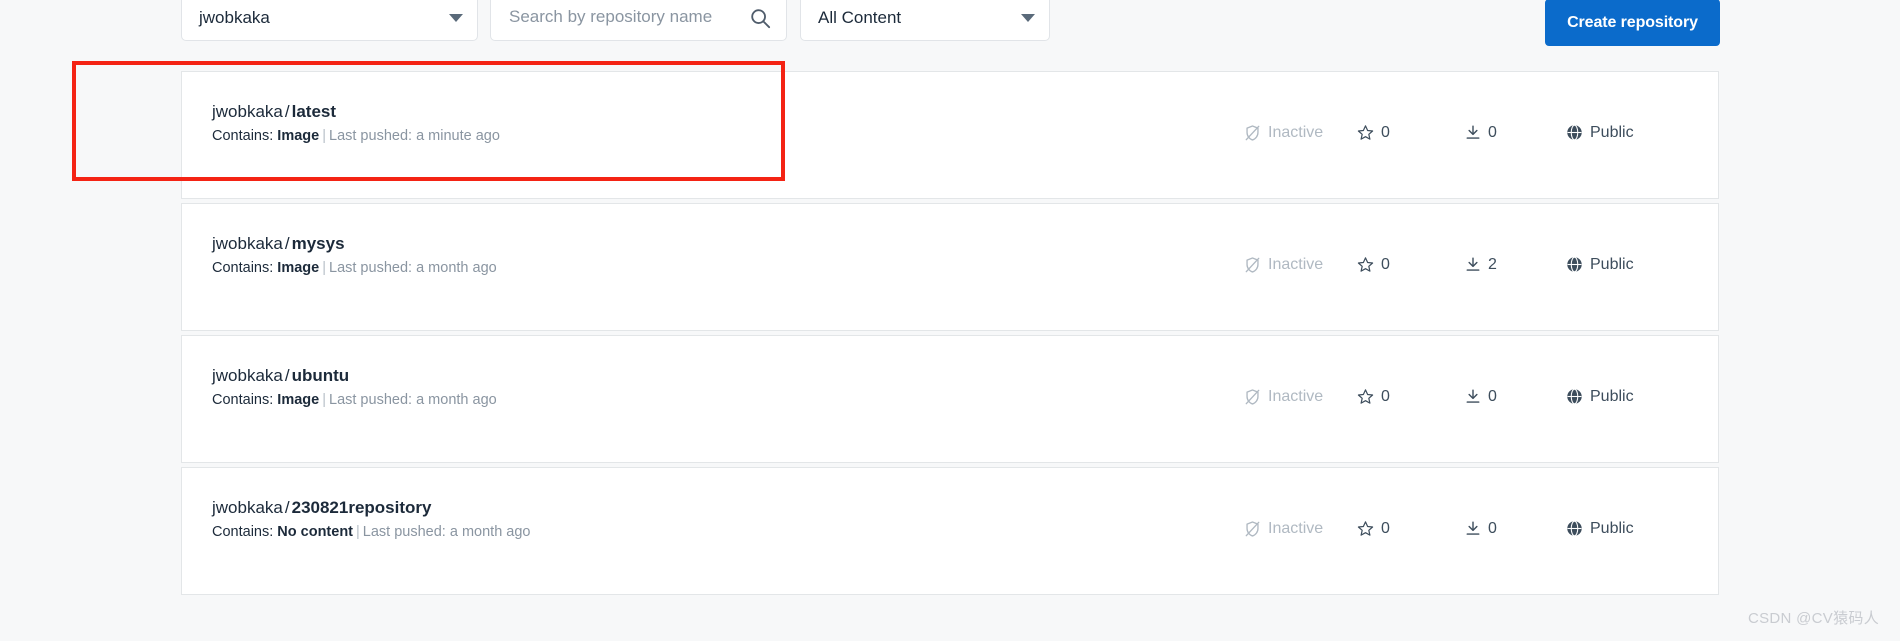 Image resolution: width=1900 pixels, height=641 pixels. I want to click on search-icon, so click(760, 18).